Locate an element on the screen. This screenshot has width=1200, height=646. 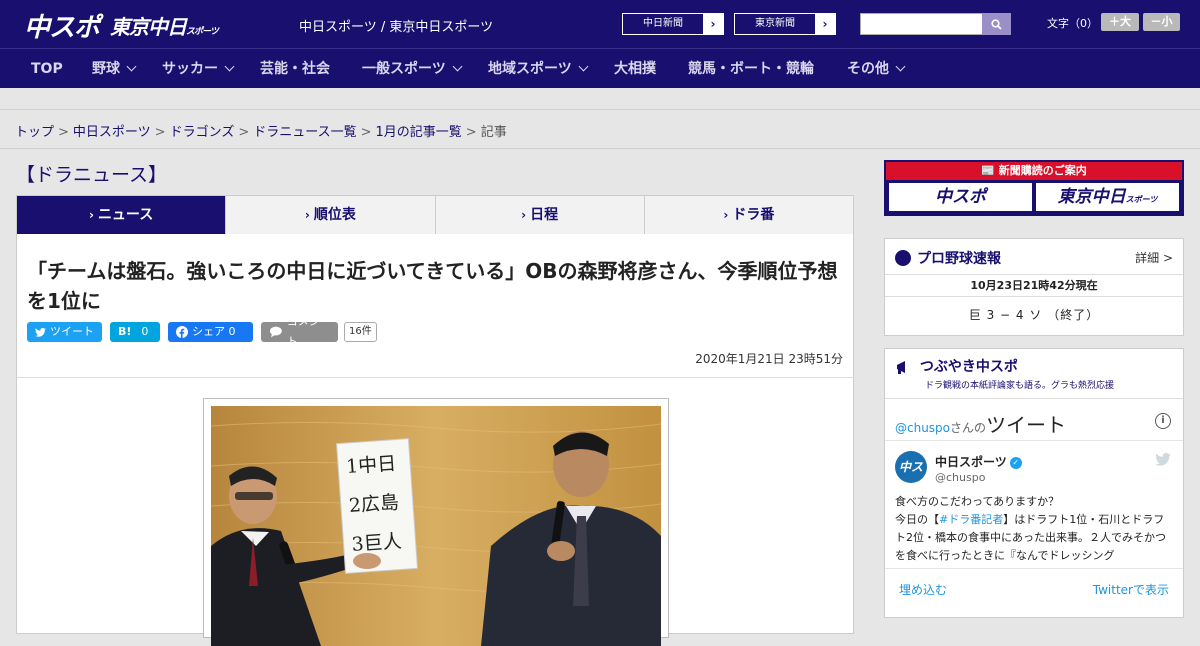
share-bar: ツイート B! 0 シェア 0 コメント 16件 is located at coordinates (202, 331).